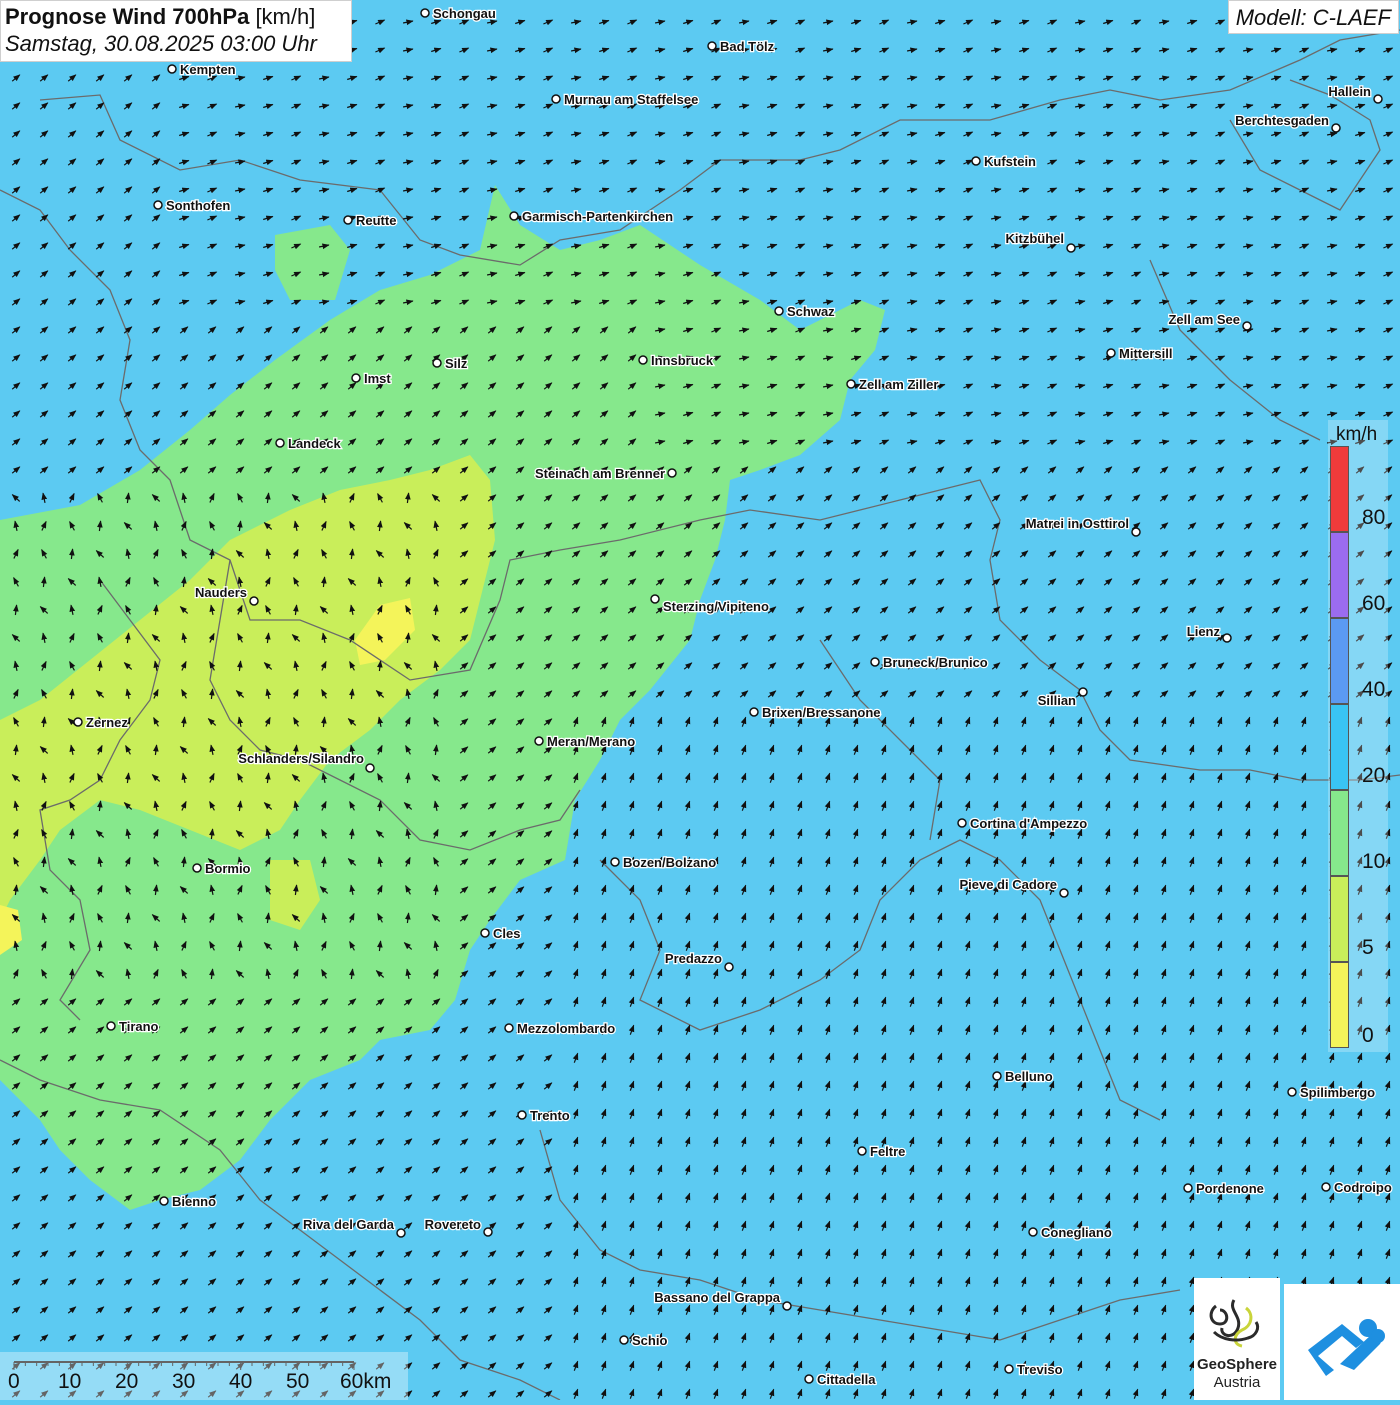 The width and height of the screenshot is (1400, 1405). I want to click on city-label: Trento, so click(550, 1115).